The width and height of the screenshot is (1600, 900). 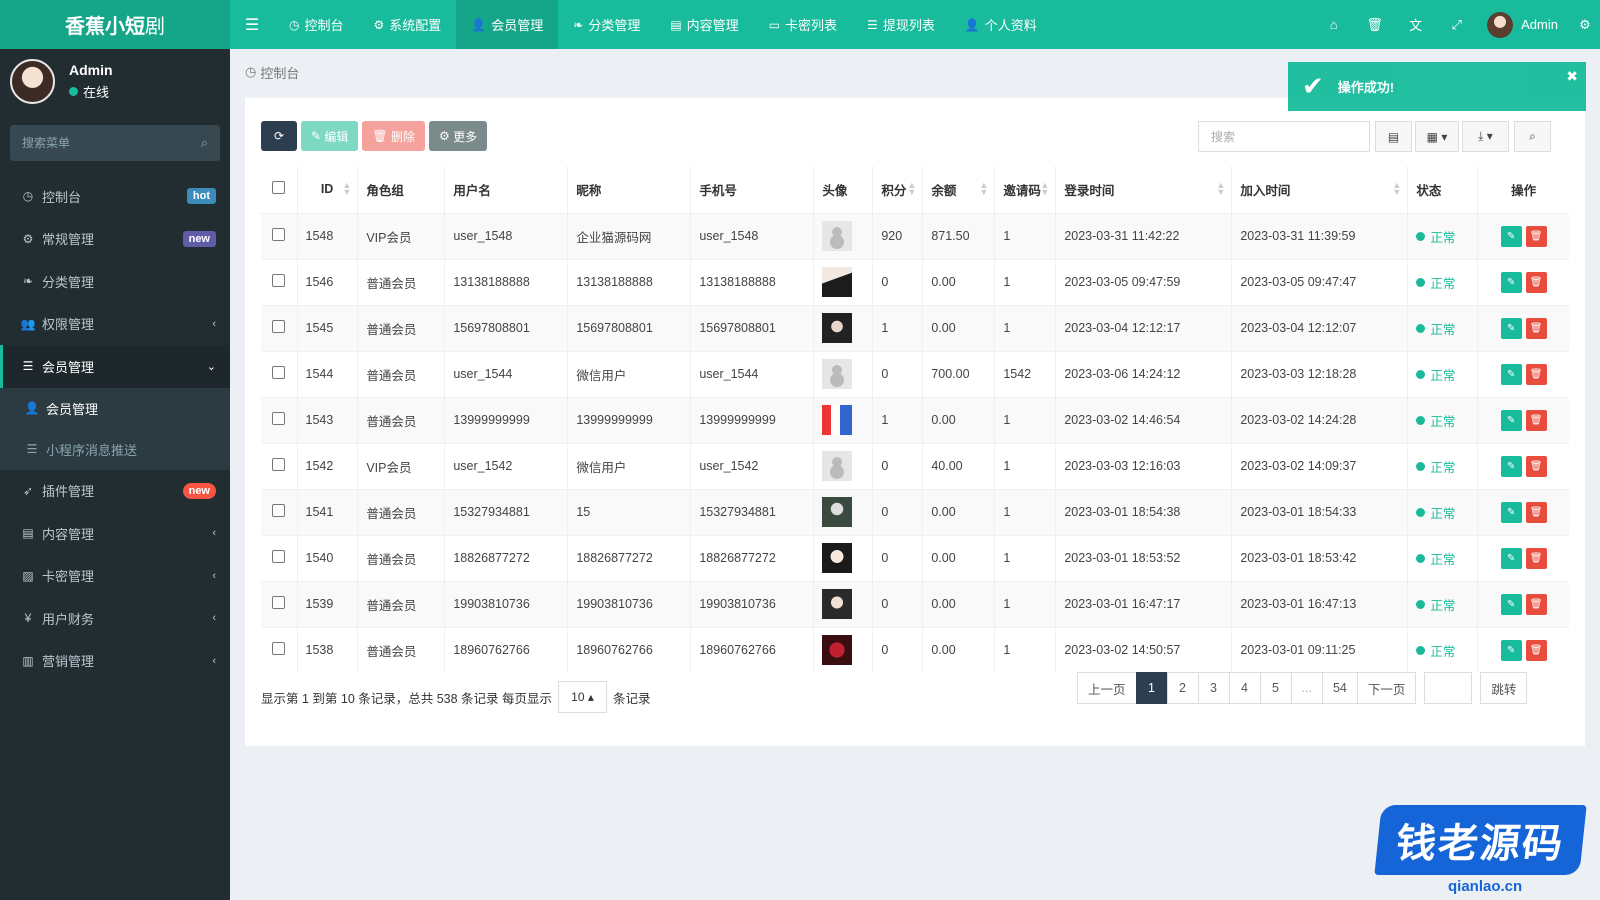 What do you see at coordinates (1320, 190) in the screenshot?
I see `col-jointime: 加入时间 ▲ ▼` at bounding box center [1320, 190].